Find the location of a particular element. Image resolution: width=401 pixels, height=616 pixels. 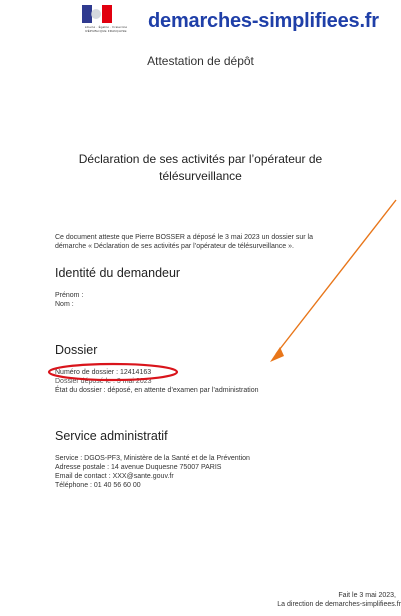

highlight-ellipse is located at coordinates (113, 372).